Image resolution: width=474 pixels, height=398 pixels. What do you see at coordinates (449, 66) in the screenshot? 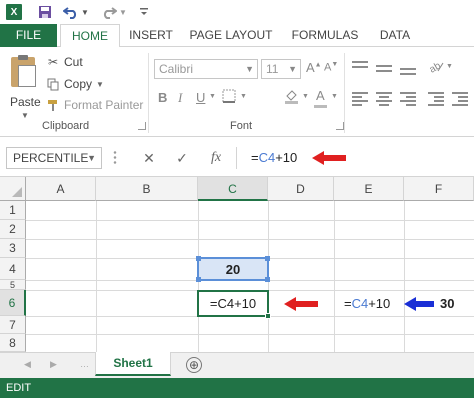
I see `orientation-dropdown-icon: ▼` at bounding box center [449, 66].